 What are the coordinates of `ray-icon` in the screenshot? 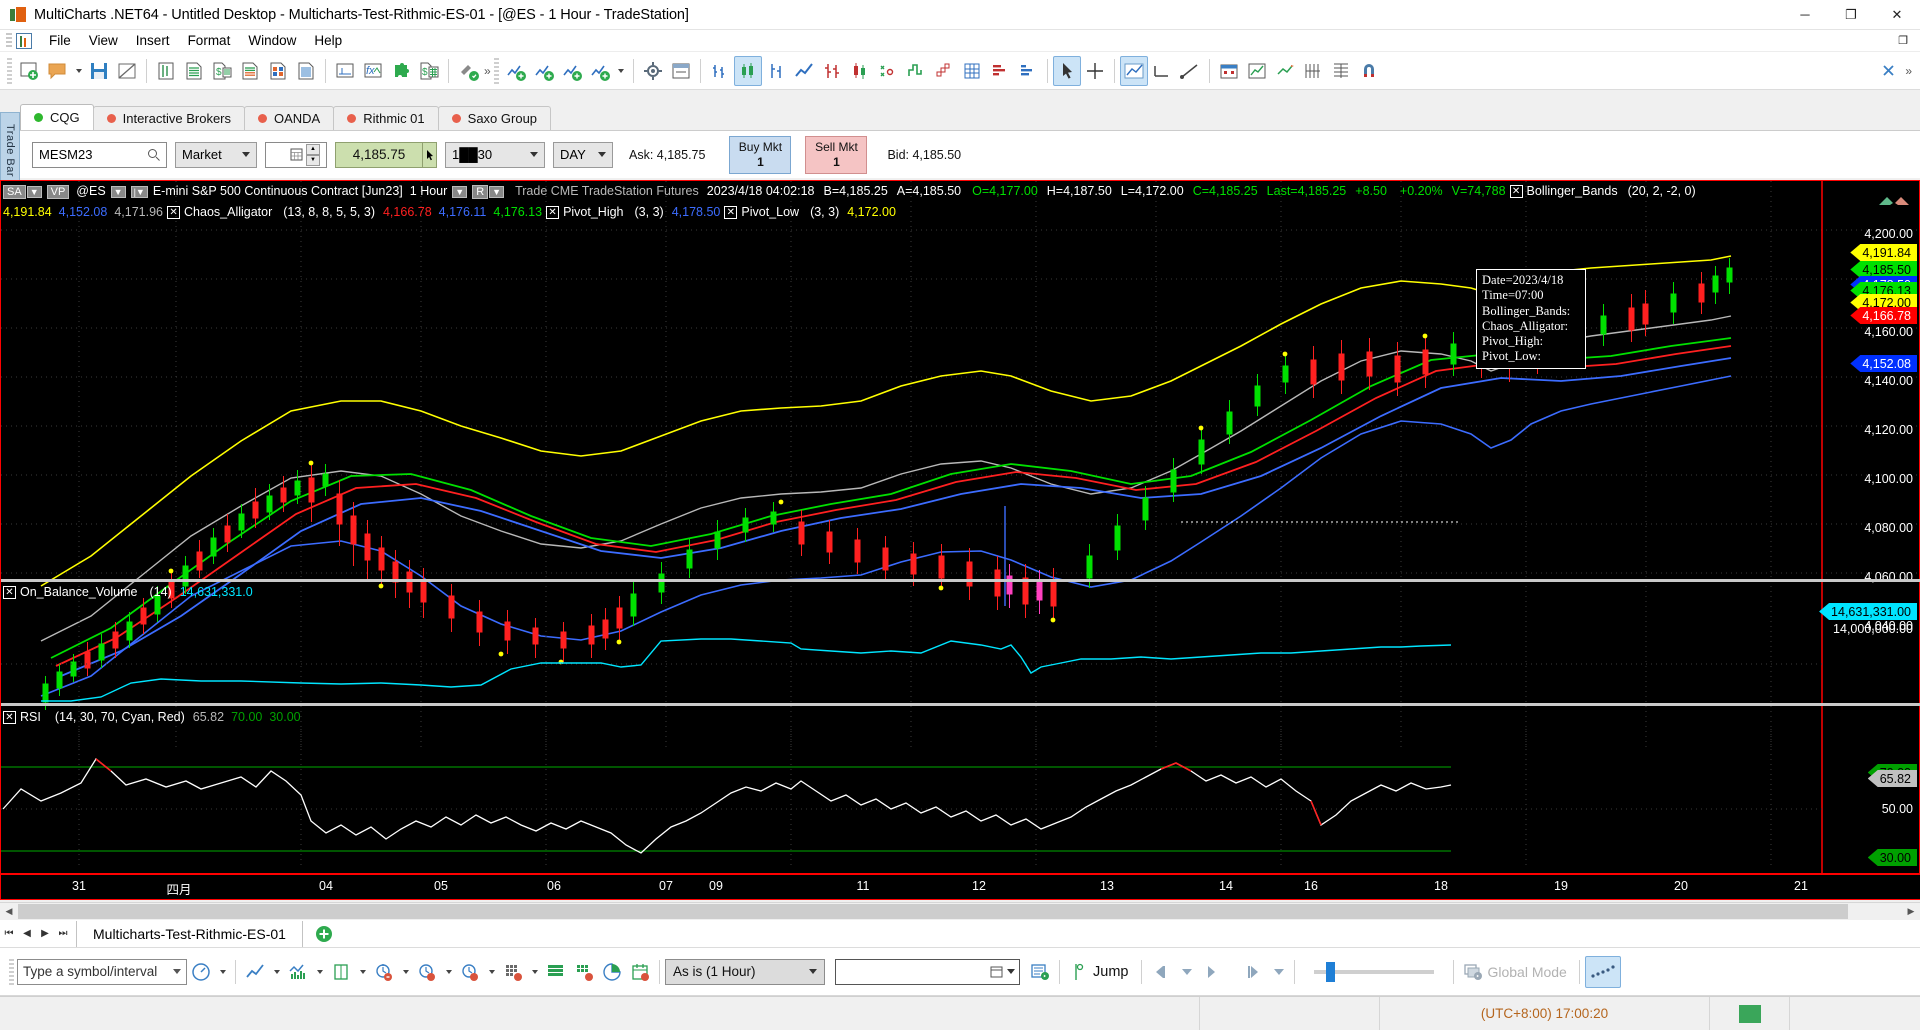 It's located at (1190, 71).